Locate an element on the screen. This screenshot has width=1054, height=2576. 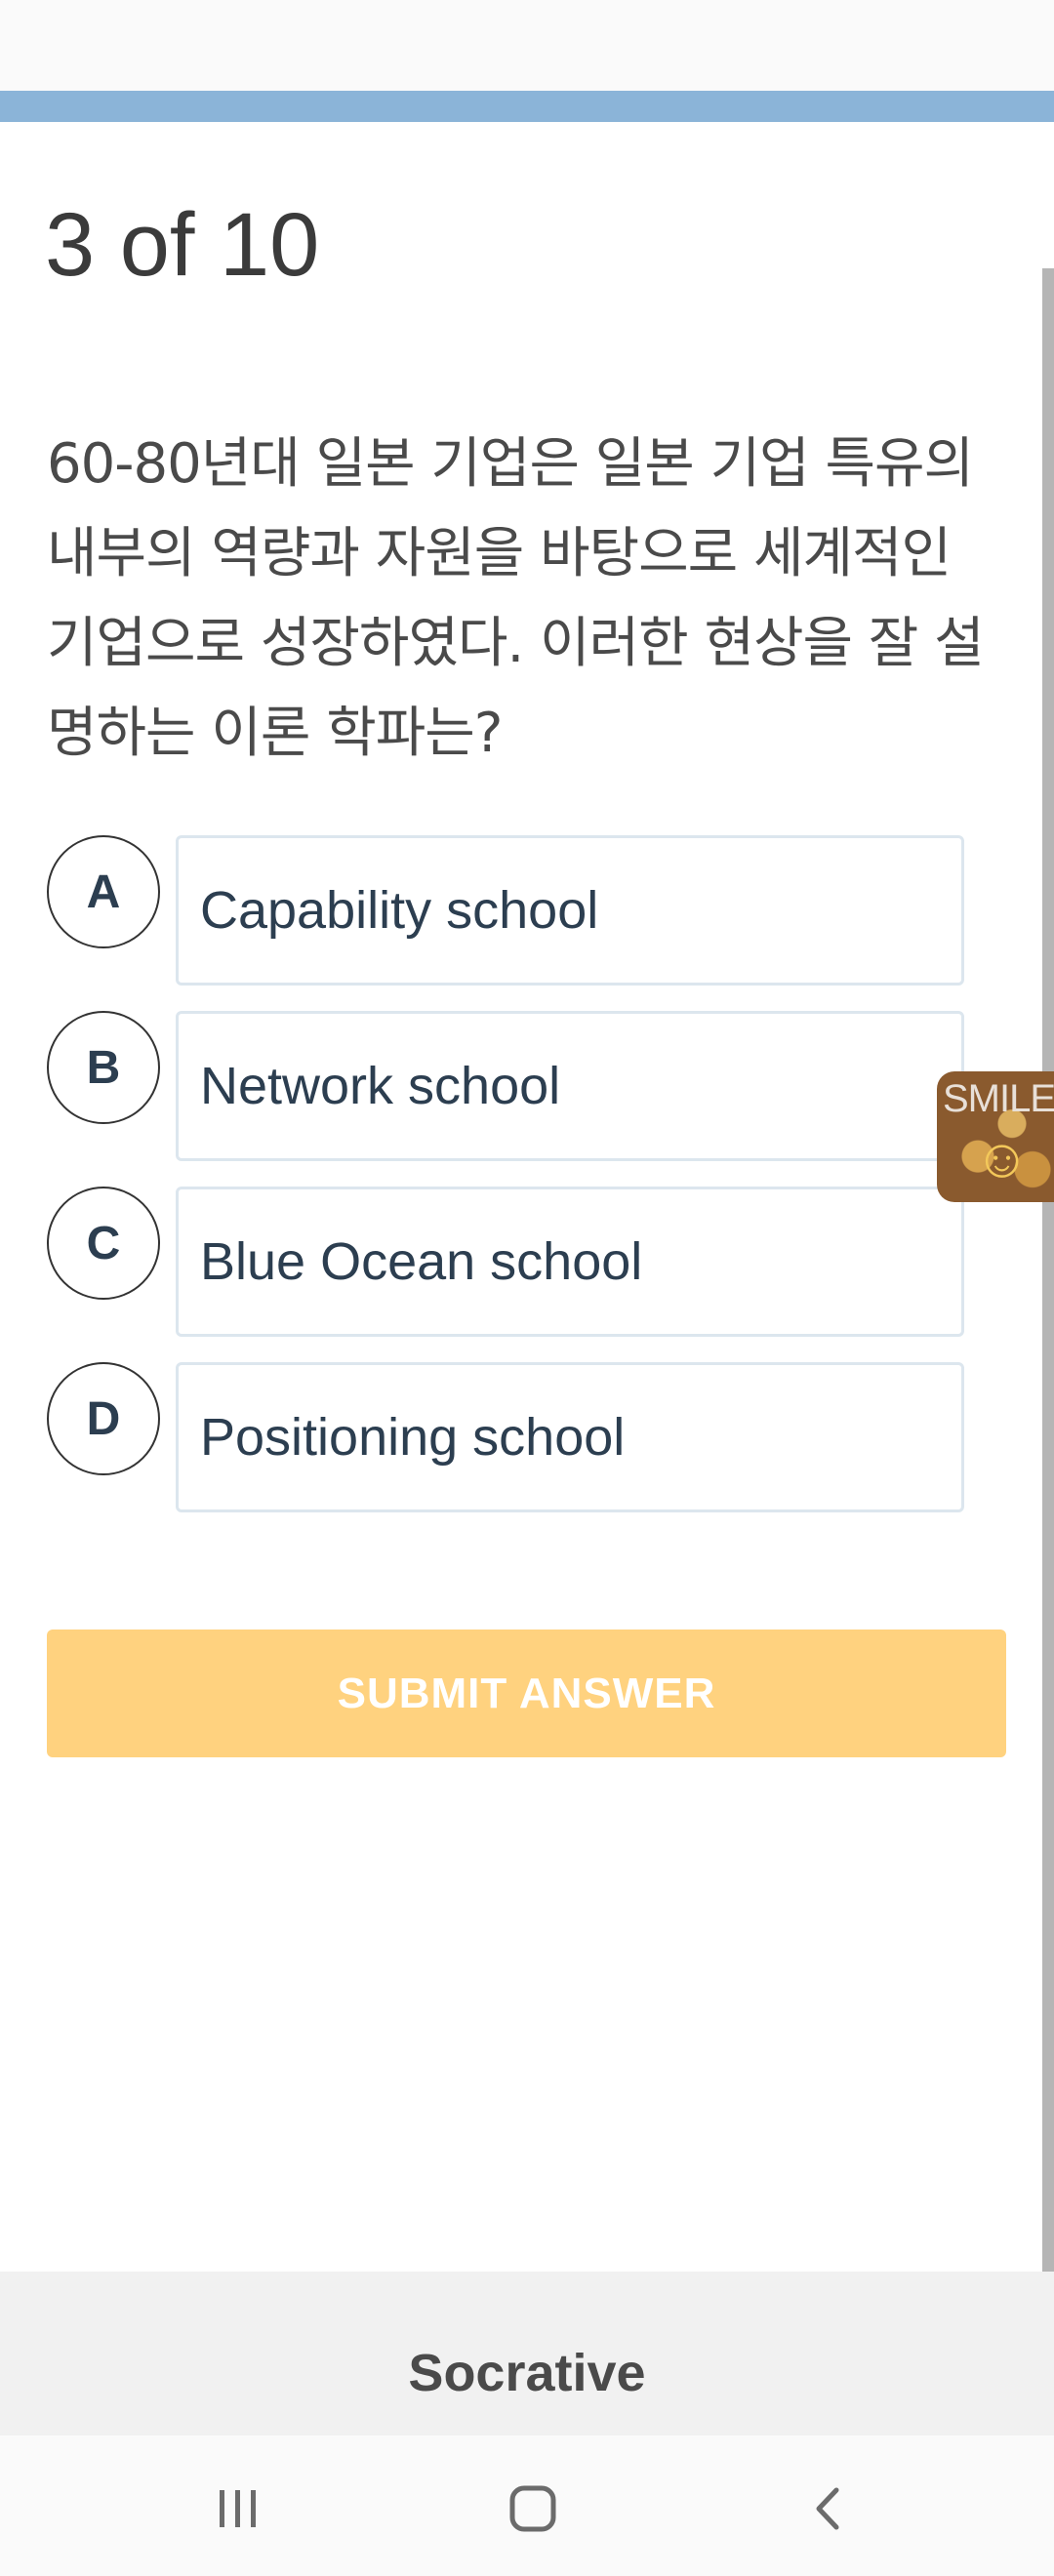
option-a: A Capability school is located at coordinates (506, 911).